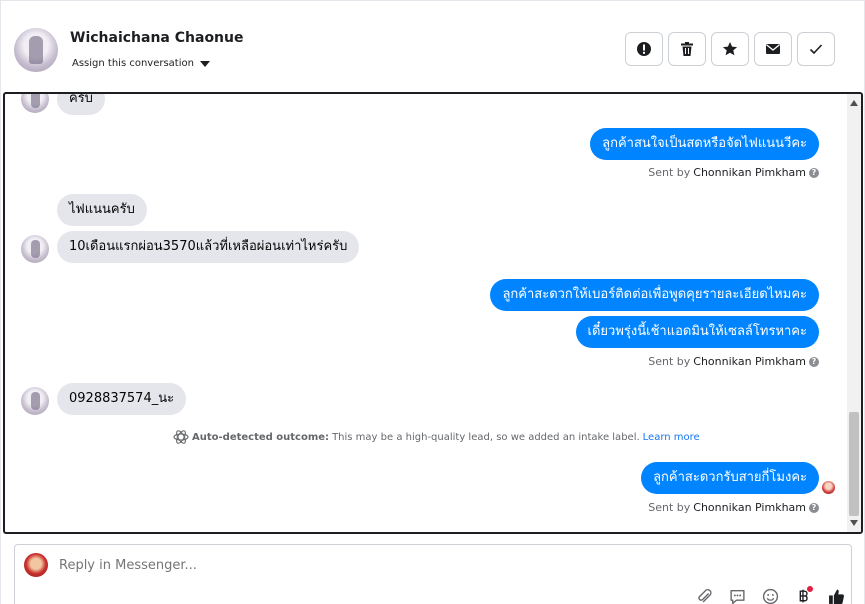  Describe the element at coordinates (122, 399) in the screenshot. I see `incoming-message: 0928837574_นะ` at that location.